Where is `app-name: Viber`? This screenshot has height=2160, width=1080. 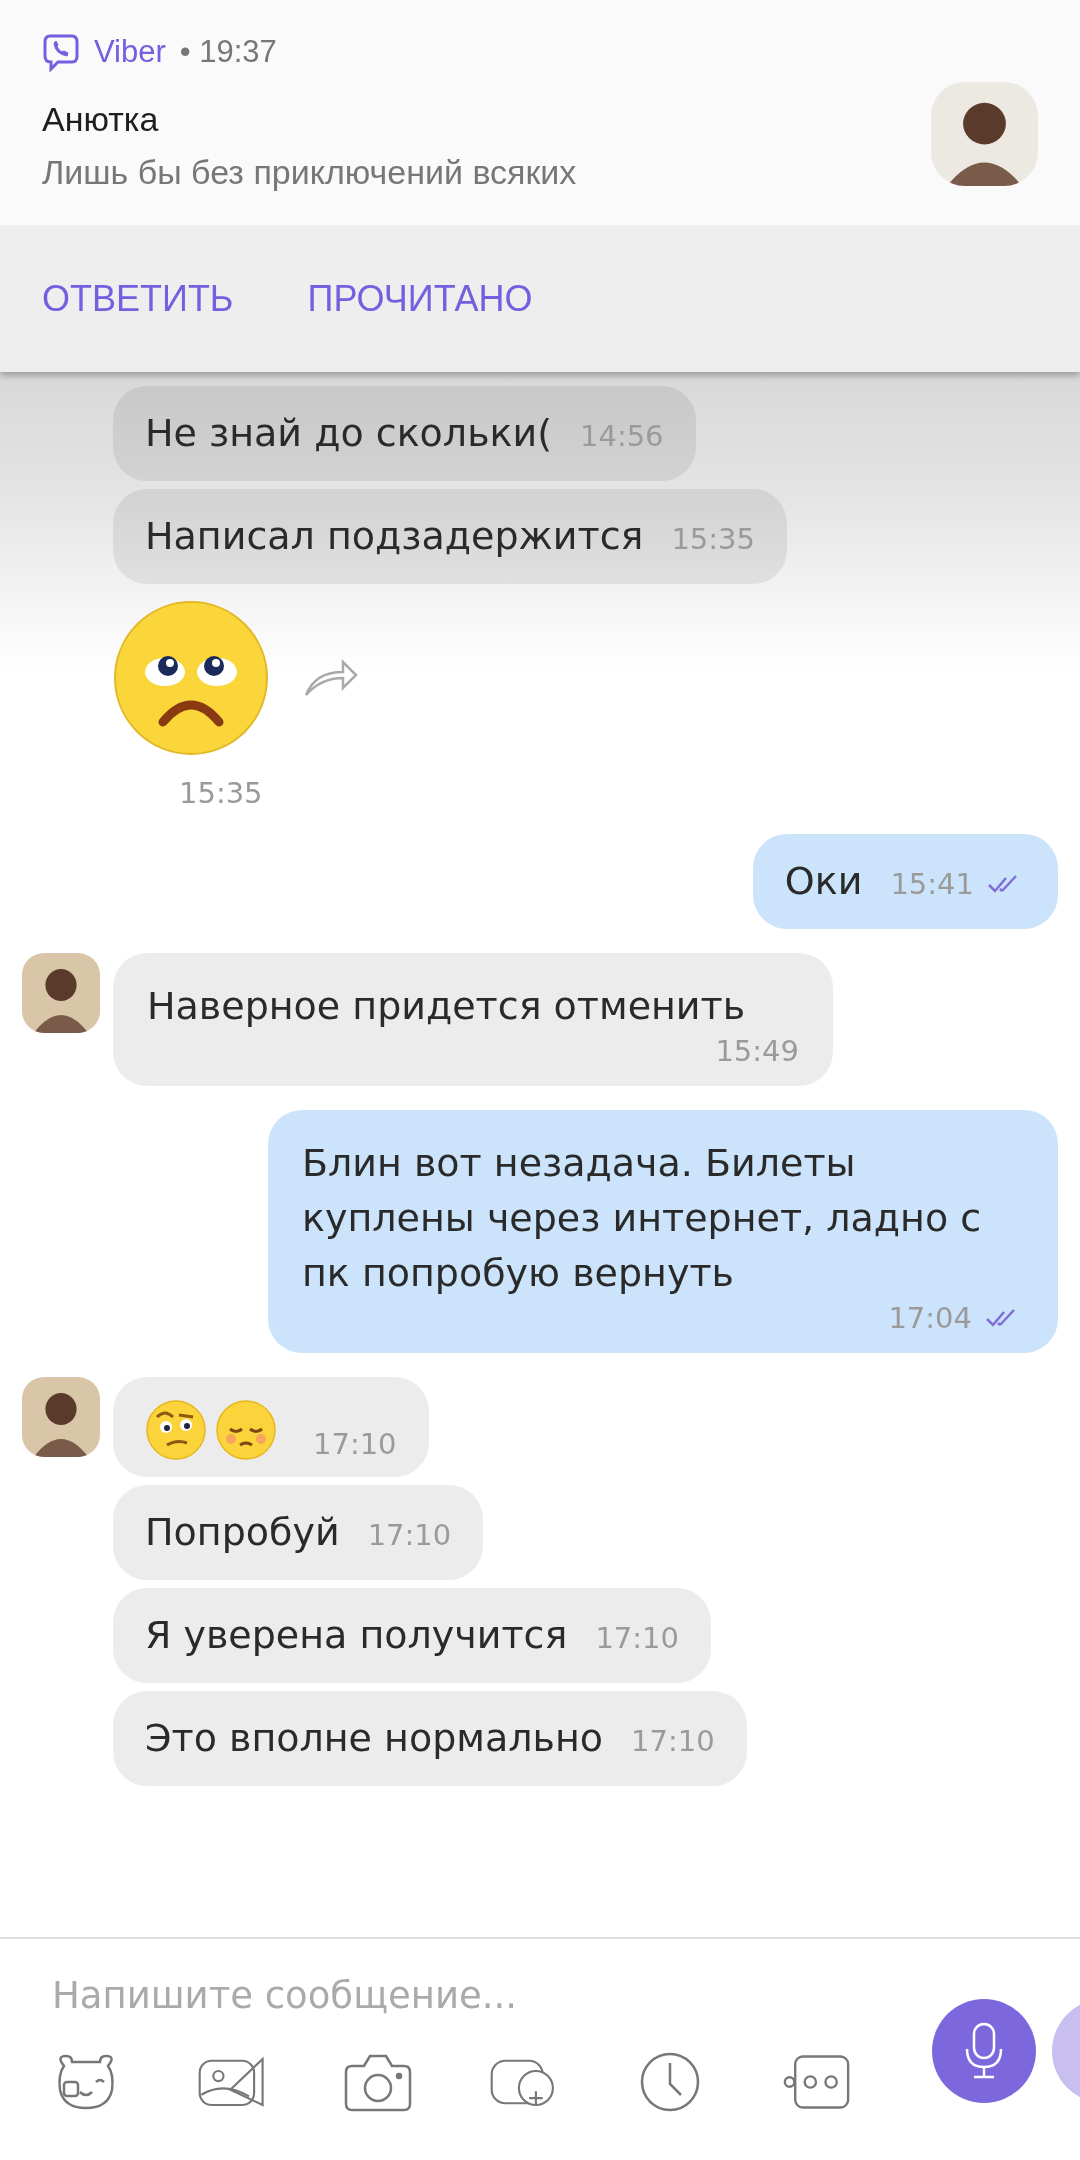 app-name: Viber is located at coordinates (130, 52).